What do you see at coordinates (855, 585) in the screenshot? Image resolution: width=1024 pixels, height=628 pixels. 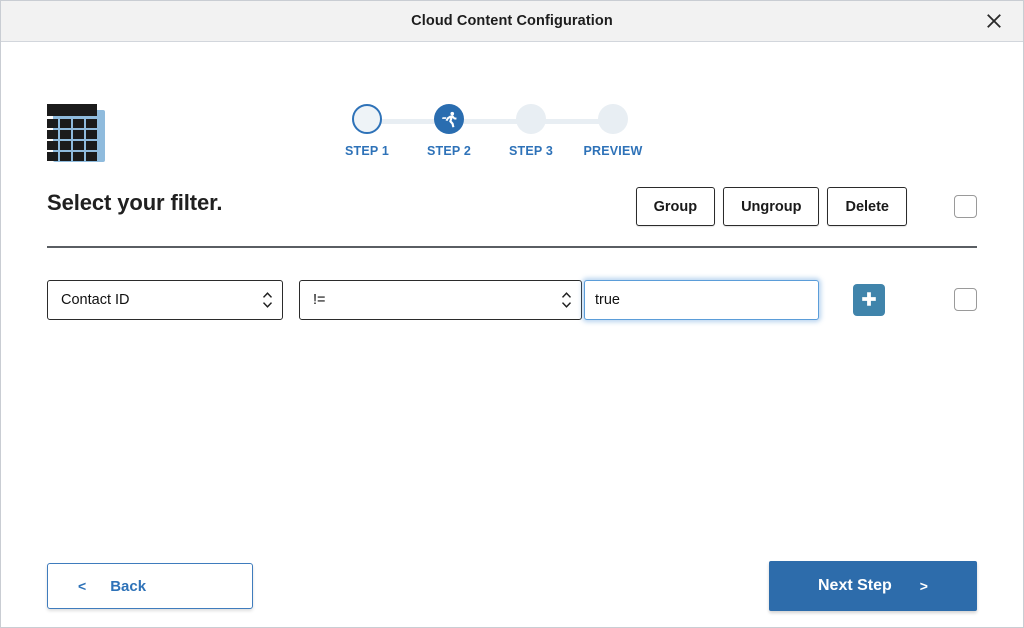 I see `next-step-label: Next Step` at bounding box center [855, 585].